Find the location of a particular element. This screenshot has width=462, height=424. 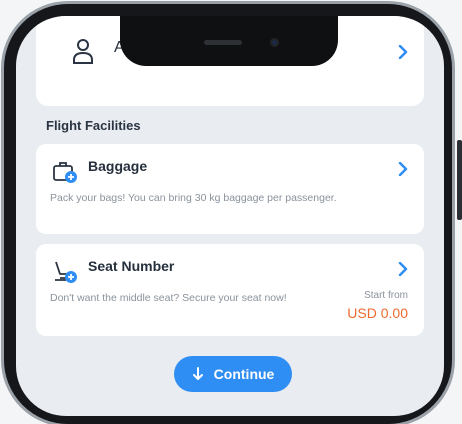

phone-camera is located at coordinates (274, 42).